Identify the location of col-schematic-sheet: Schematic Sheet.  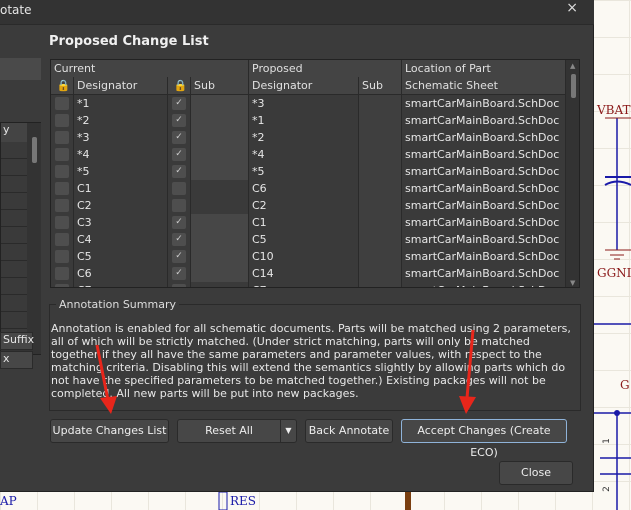
(484, 85).